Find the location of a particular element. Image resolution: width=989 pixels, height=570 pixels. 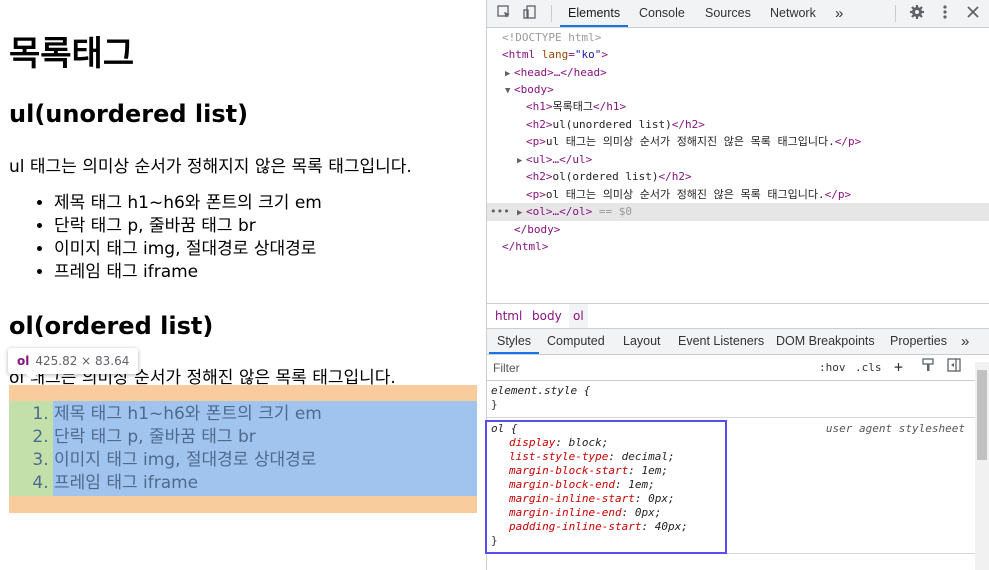

dom-p-ol: <p>ol 태그는 의미상 순서가 정해진 않은 목록 태그입니다.</p> is located at coordinates (757, 195).